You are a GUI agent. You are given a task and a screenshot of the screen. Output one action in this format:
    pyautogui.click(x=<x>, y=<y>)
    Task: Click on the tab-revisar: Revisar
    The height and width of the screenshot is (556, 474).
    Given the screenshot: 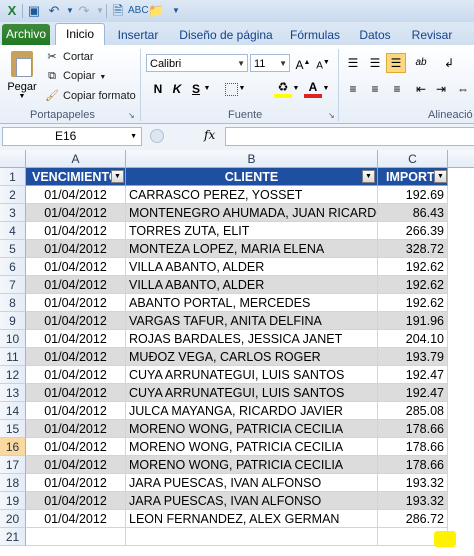 What is the action you would take?
    pyautogui.click(x=432, y=35)
    